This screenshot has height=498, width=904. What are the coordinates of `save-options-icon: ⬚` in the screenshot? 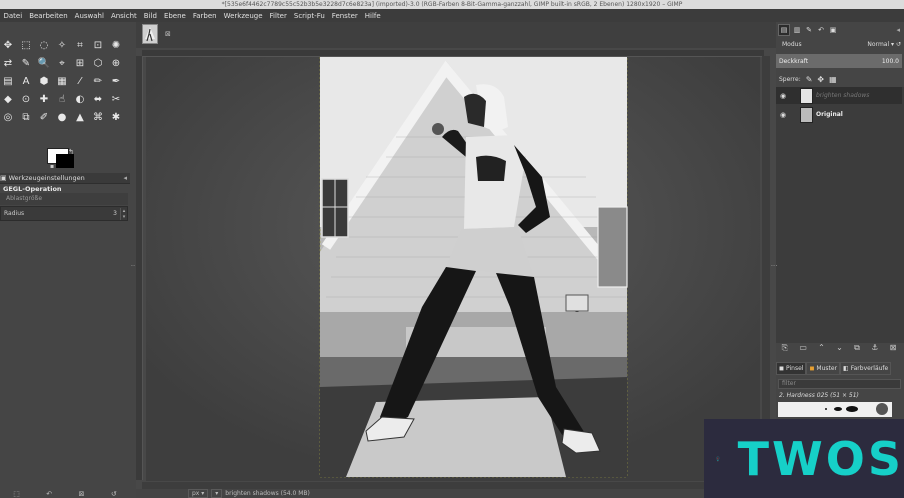 It's located at (16, 494).